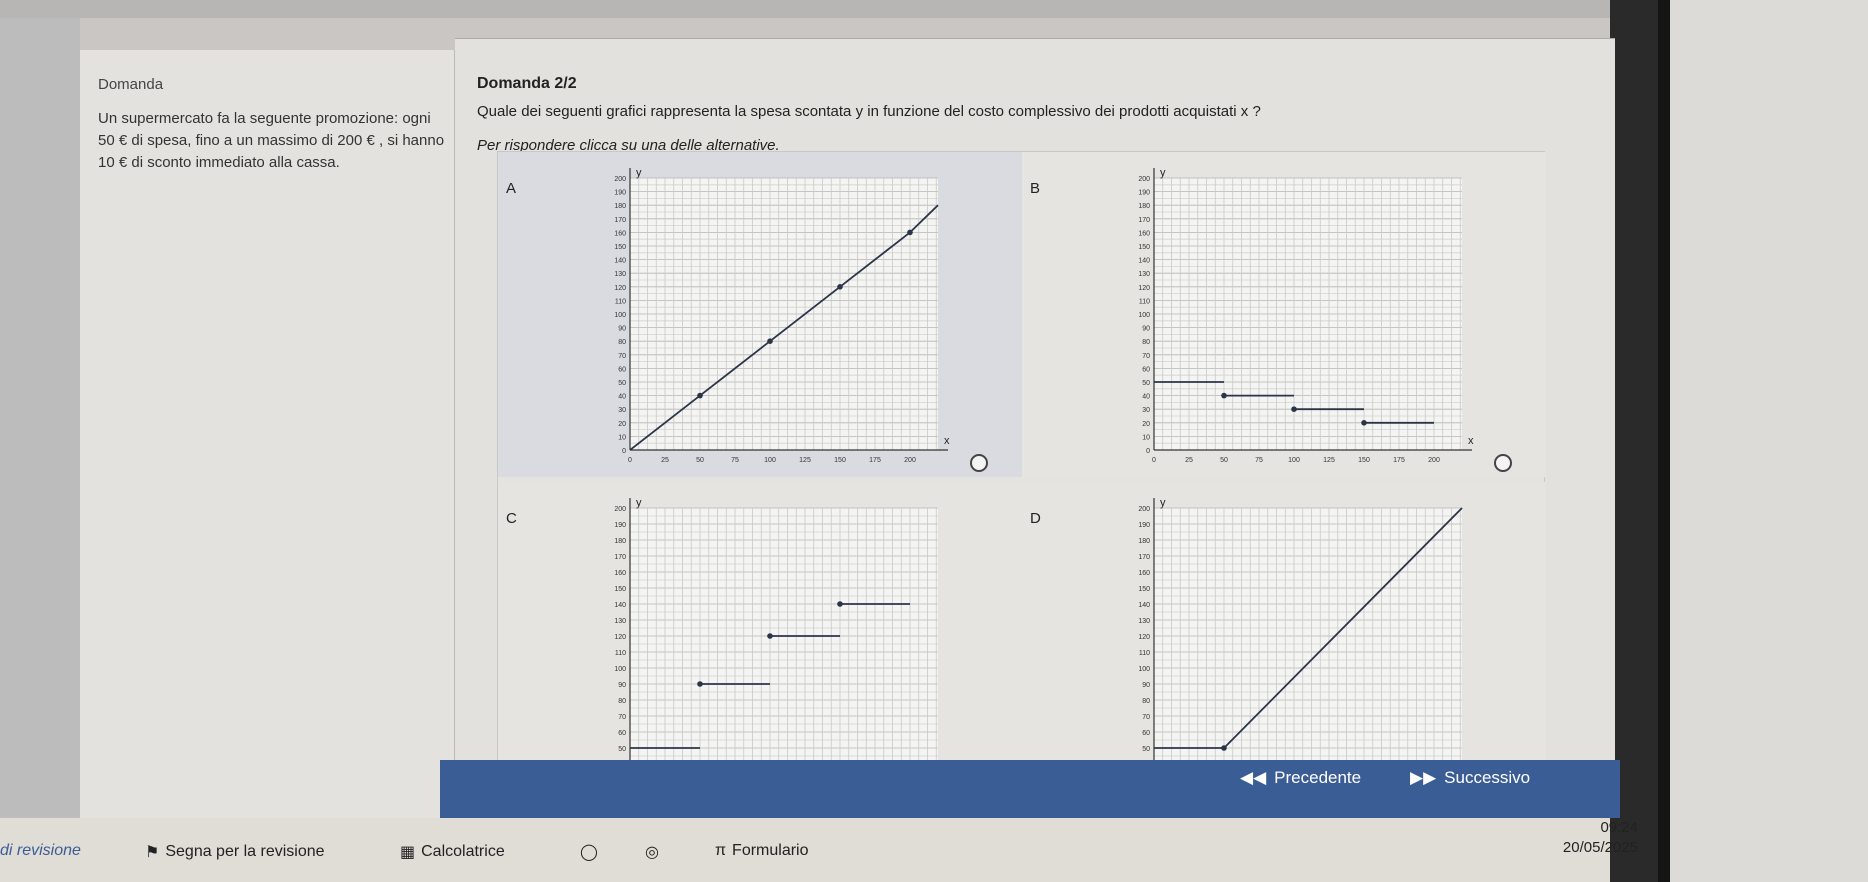  What do you see at coordinates (1148, 451) in the screenshot?
I see `y-tick-label: 0` at bounding box center [1148, 451].